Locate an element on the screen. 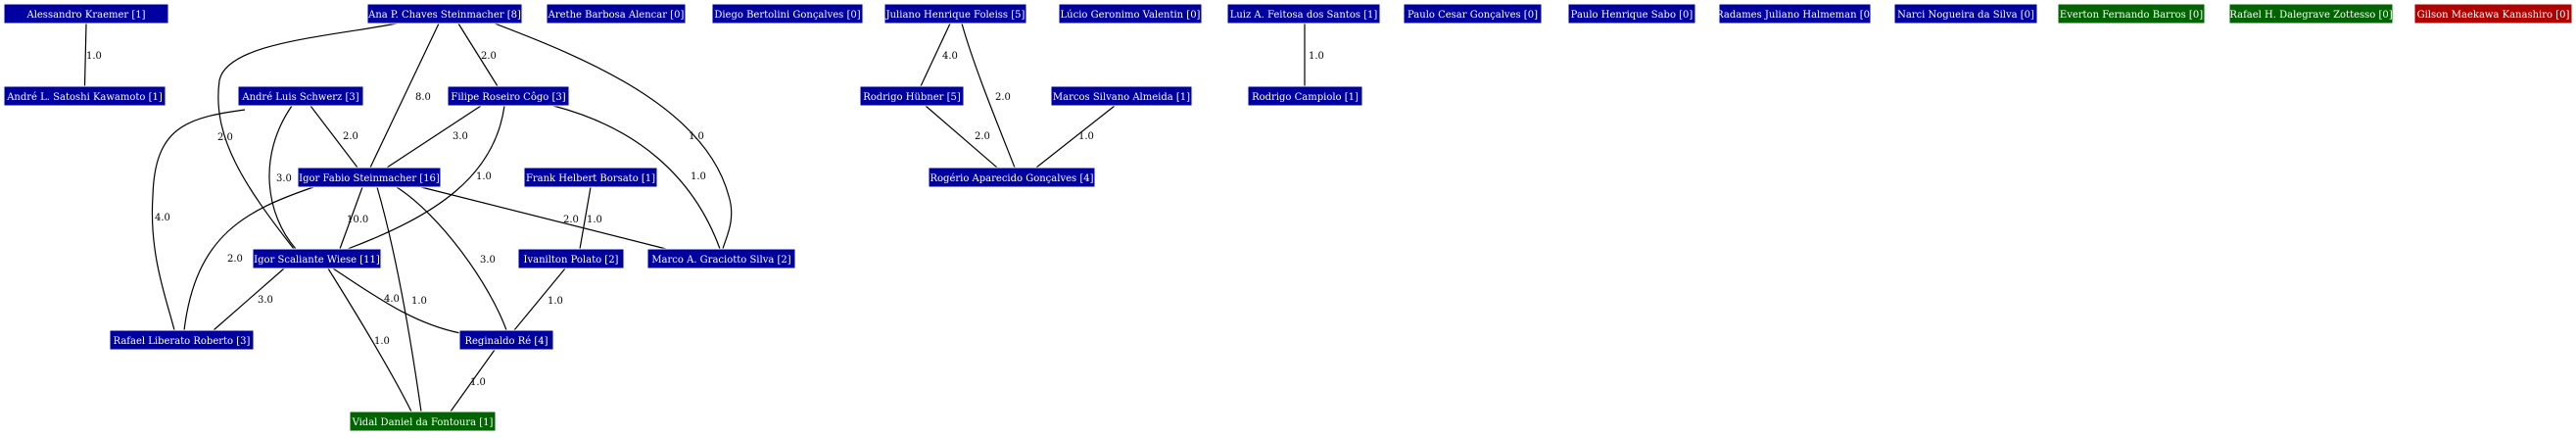  edge-hubner-rogerio: 2.0 is located at coordinates (961, 137).